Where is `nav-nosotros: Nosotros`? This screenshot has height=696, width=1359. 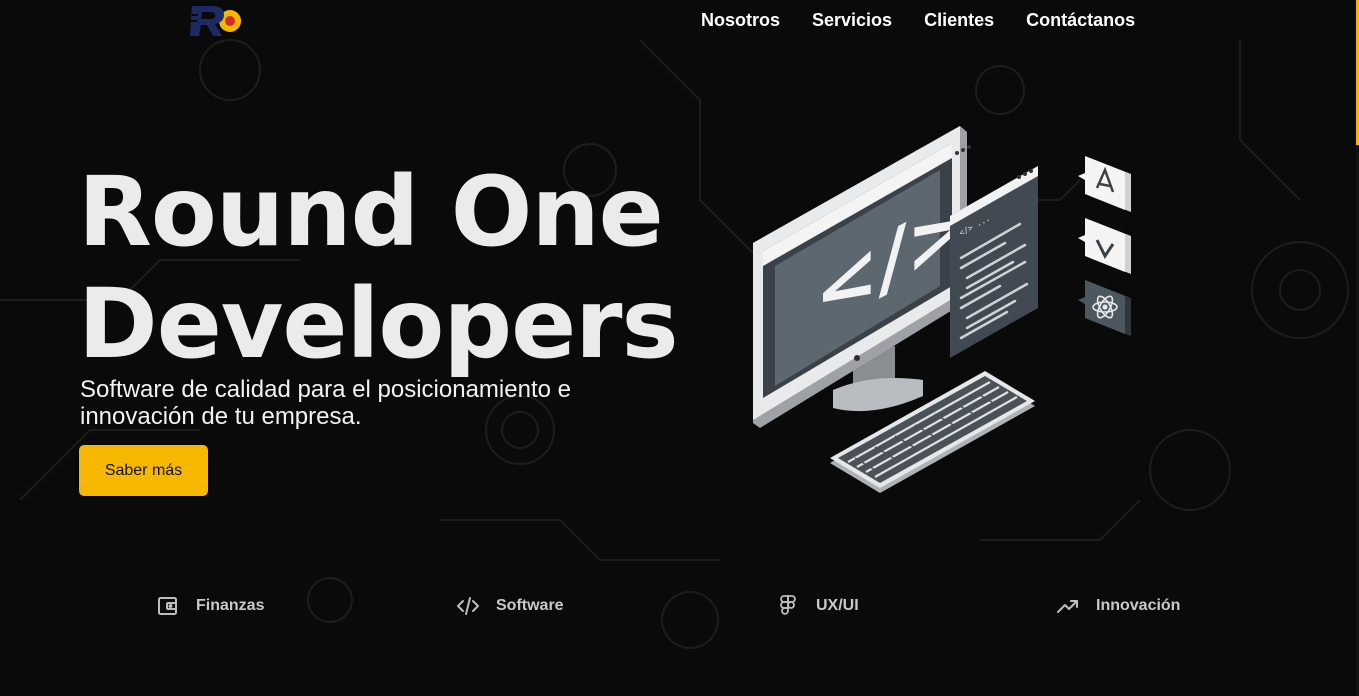
nav-nosotros: Nosotros is located at coordinates (740, 20).